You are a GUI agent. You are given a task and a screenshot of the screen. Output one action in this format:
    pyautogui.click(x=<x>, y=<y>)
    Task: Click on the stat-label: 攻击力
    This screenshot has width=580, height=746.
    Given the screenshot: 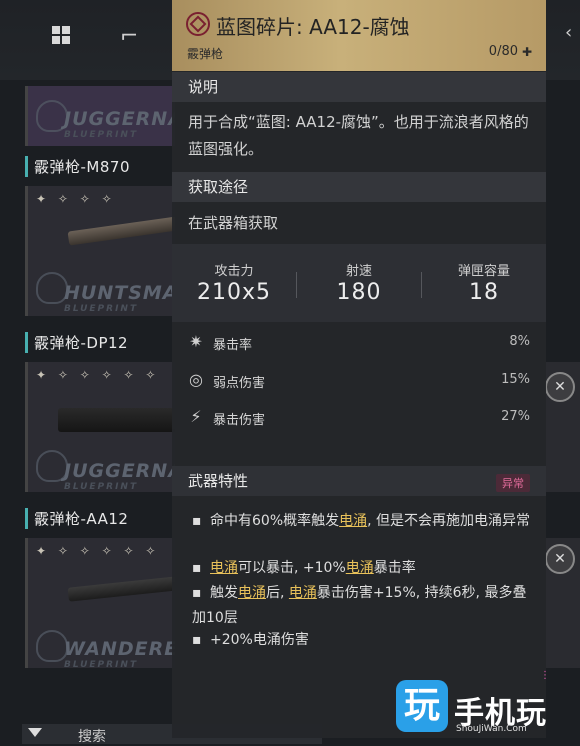 What is the action you would take?
    pyautogui.click(x=234, y=271)
    